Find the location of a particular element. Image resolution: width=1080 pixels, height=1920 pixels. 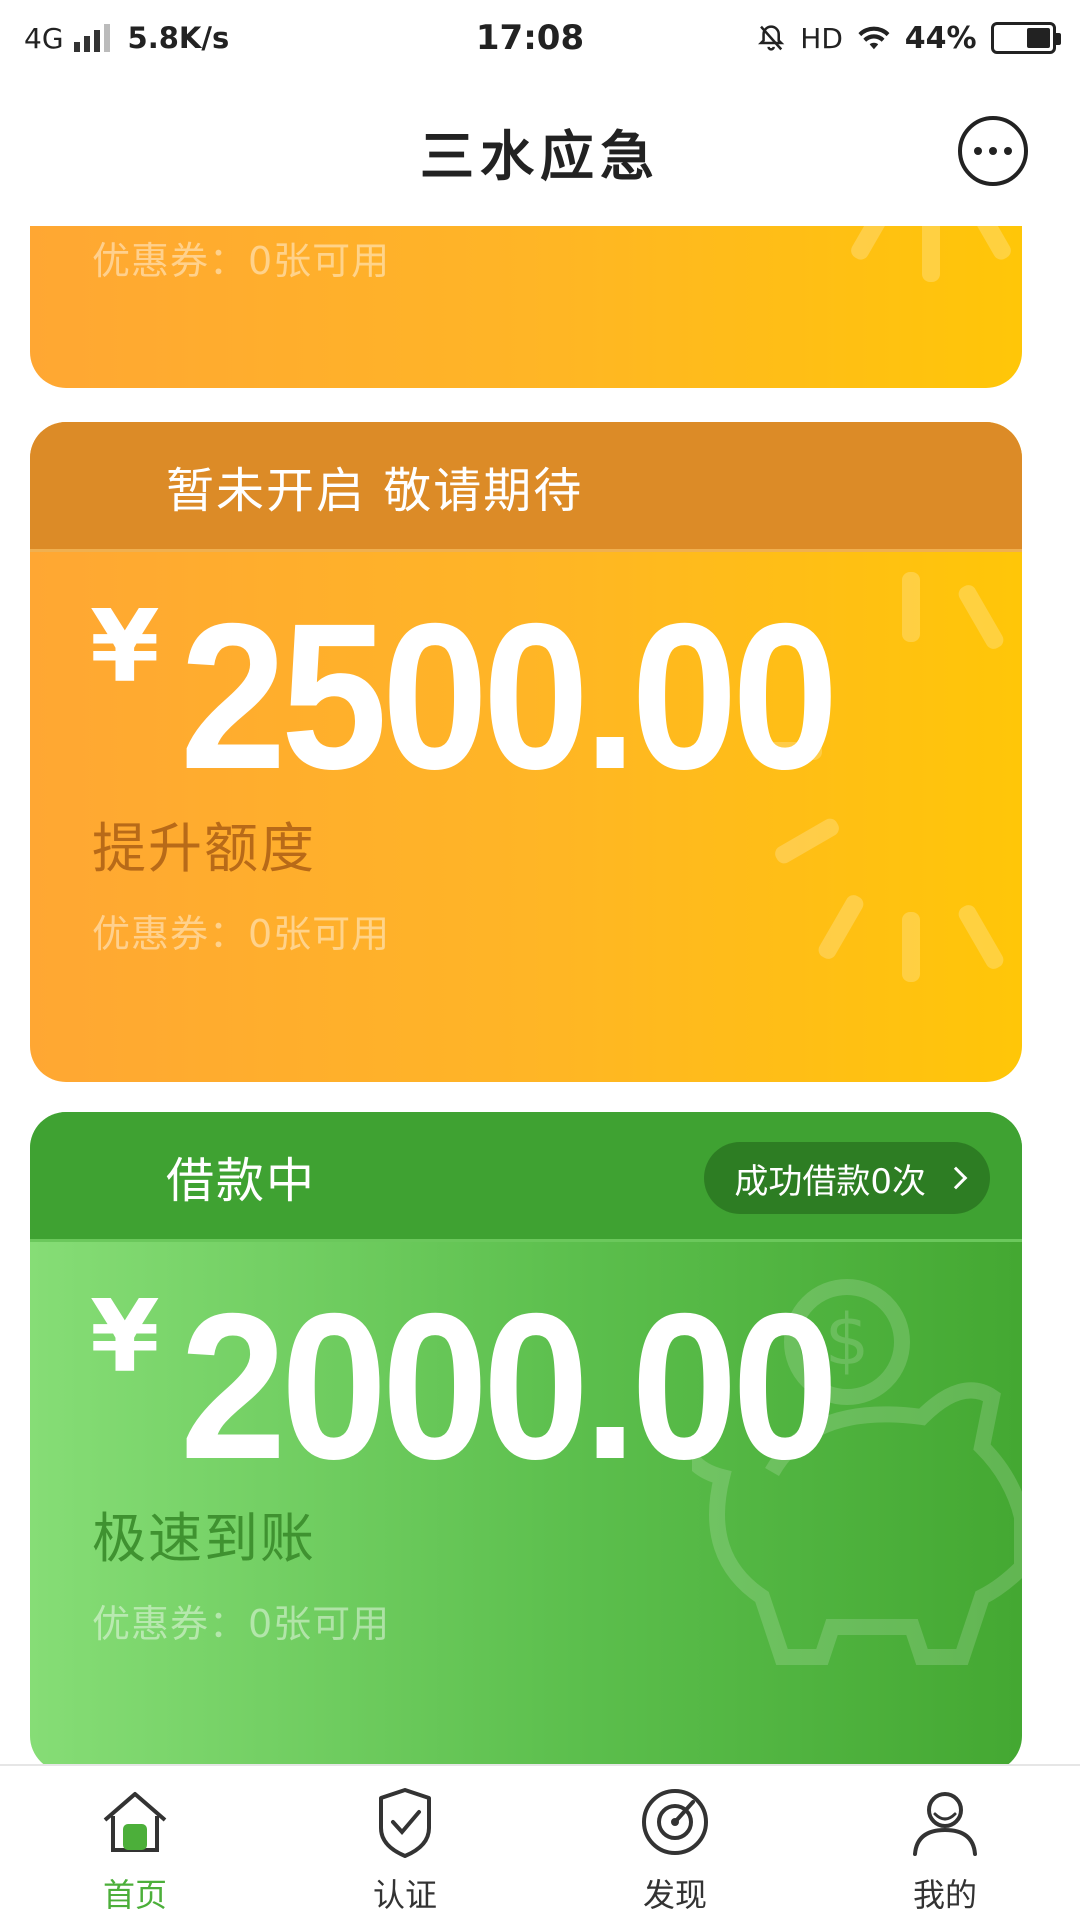

loan-amount: 2000.00 is located at coordinates (509, 1387).